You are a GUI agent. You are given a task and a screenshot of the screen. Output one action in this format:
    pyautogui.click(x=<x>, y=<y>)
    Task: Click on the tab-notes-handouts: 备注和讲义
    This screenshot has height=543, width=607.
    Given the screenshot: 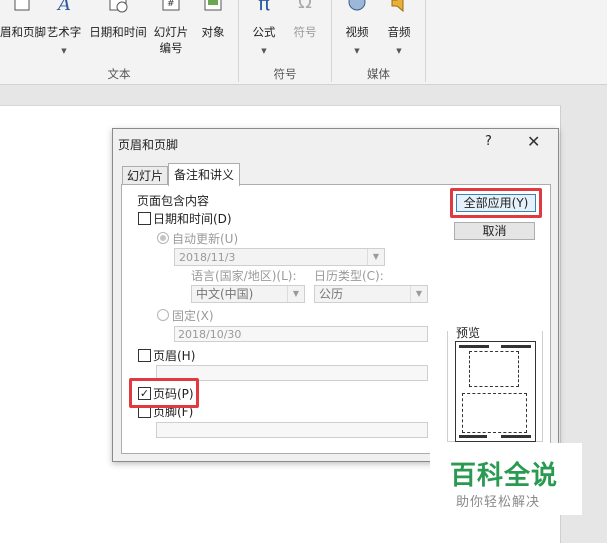 What is the action you would take?
    pyautogui.click(x=204, y=174)
    